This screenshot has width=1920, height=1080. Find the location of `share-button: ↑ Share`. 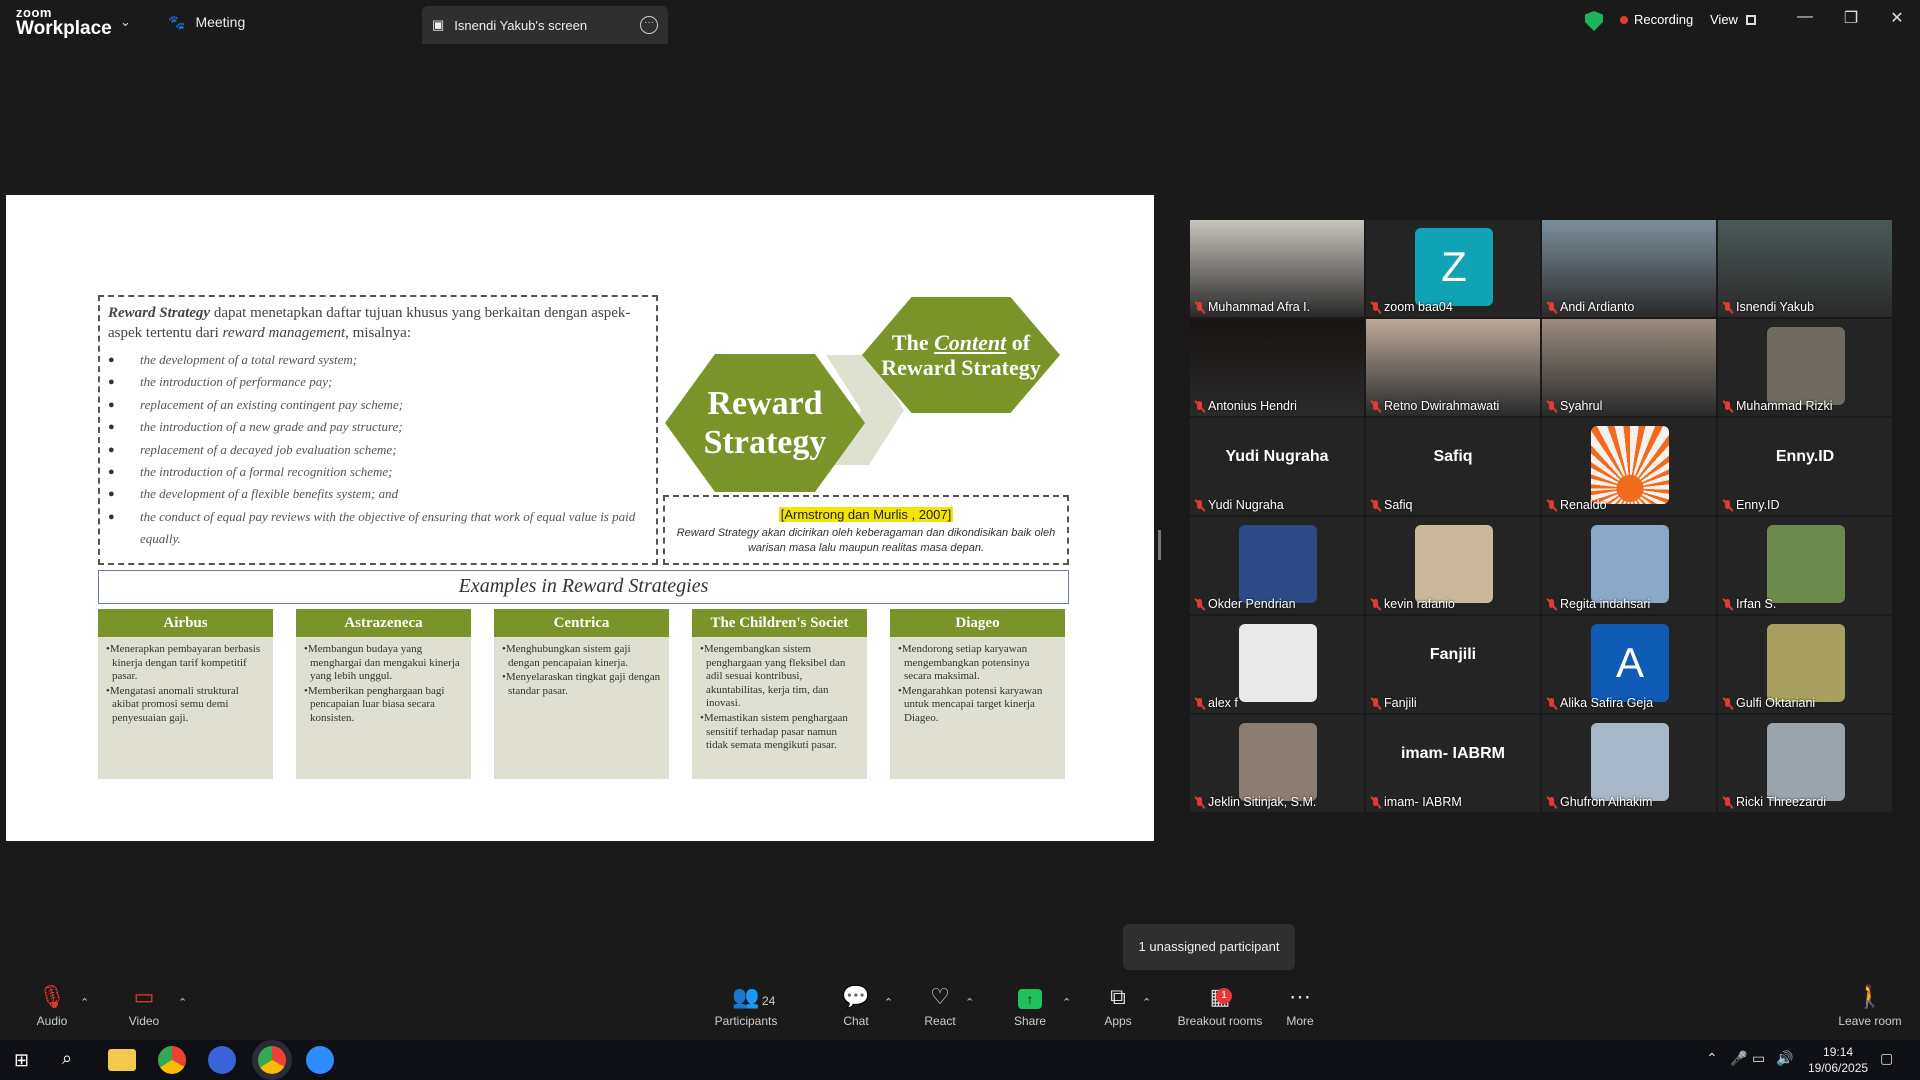

share-button: ↑ Share is located at coordinates (1030, 1011).